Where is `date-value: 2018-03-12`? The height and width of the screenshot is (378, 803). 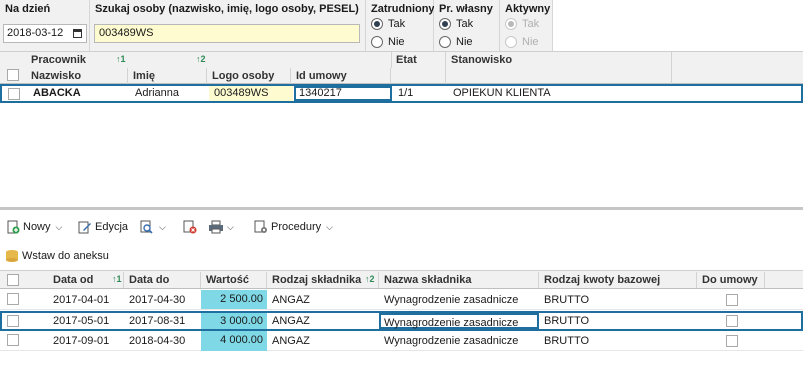
date-value: 2018-03-12 is located at coordinates (35, 33).